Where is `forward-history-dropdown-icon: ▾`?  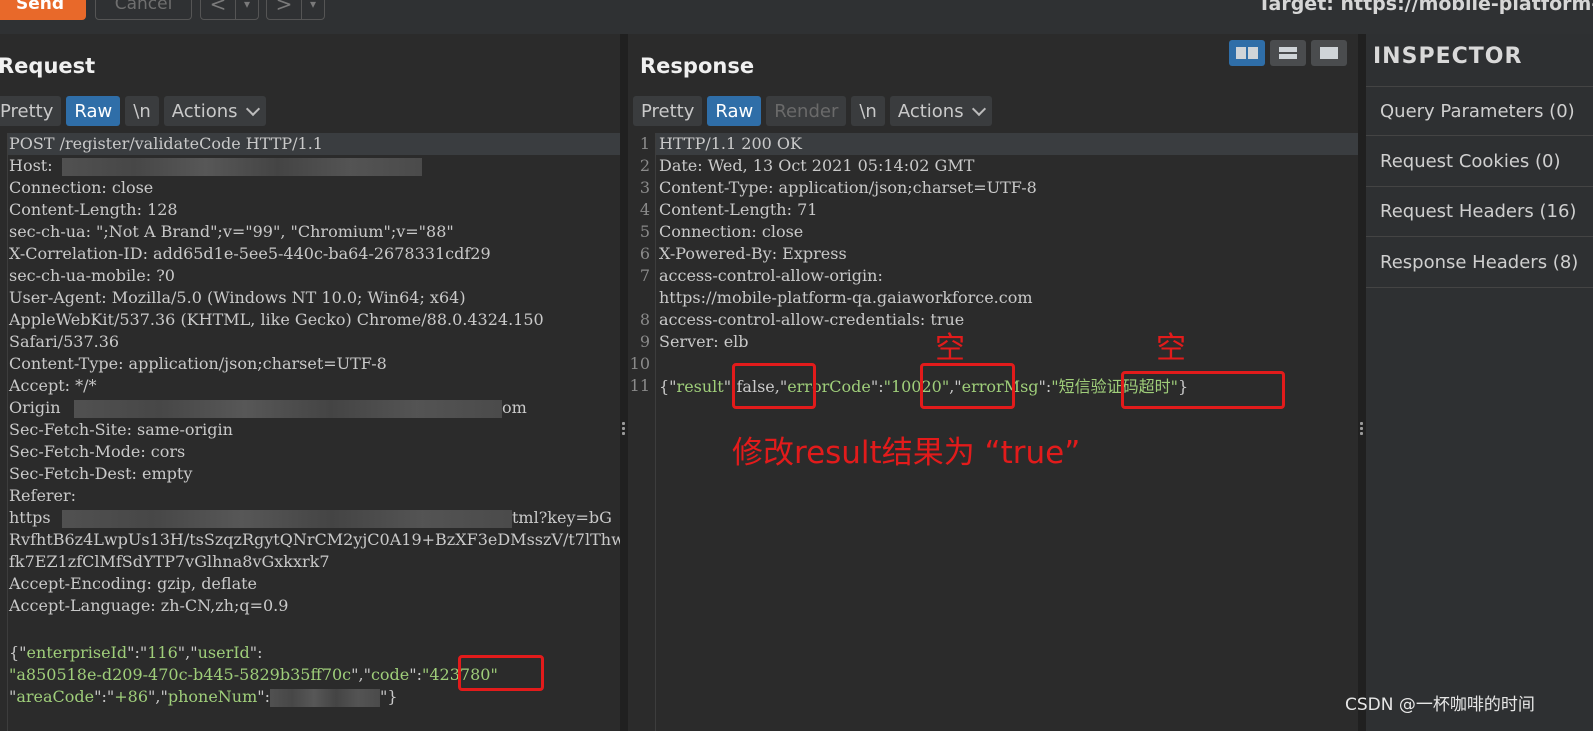
forward-history-dropdown-icon: ▾ is located at coordinates (313, 5).